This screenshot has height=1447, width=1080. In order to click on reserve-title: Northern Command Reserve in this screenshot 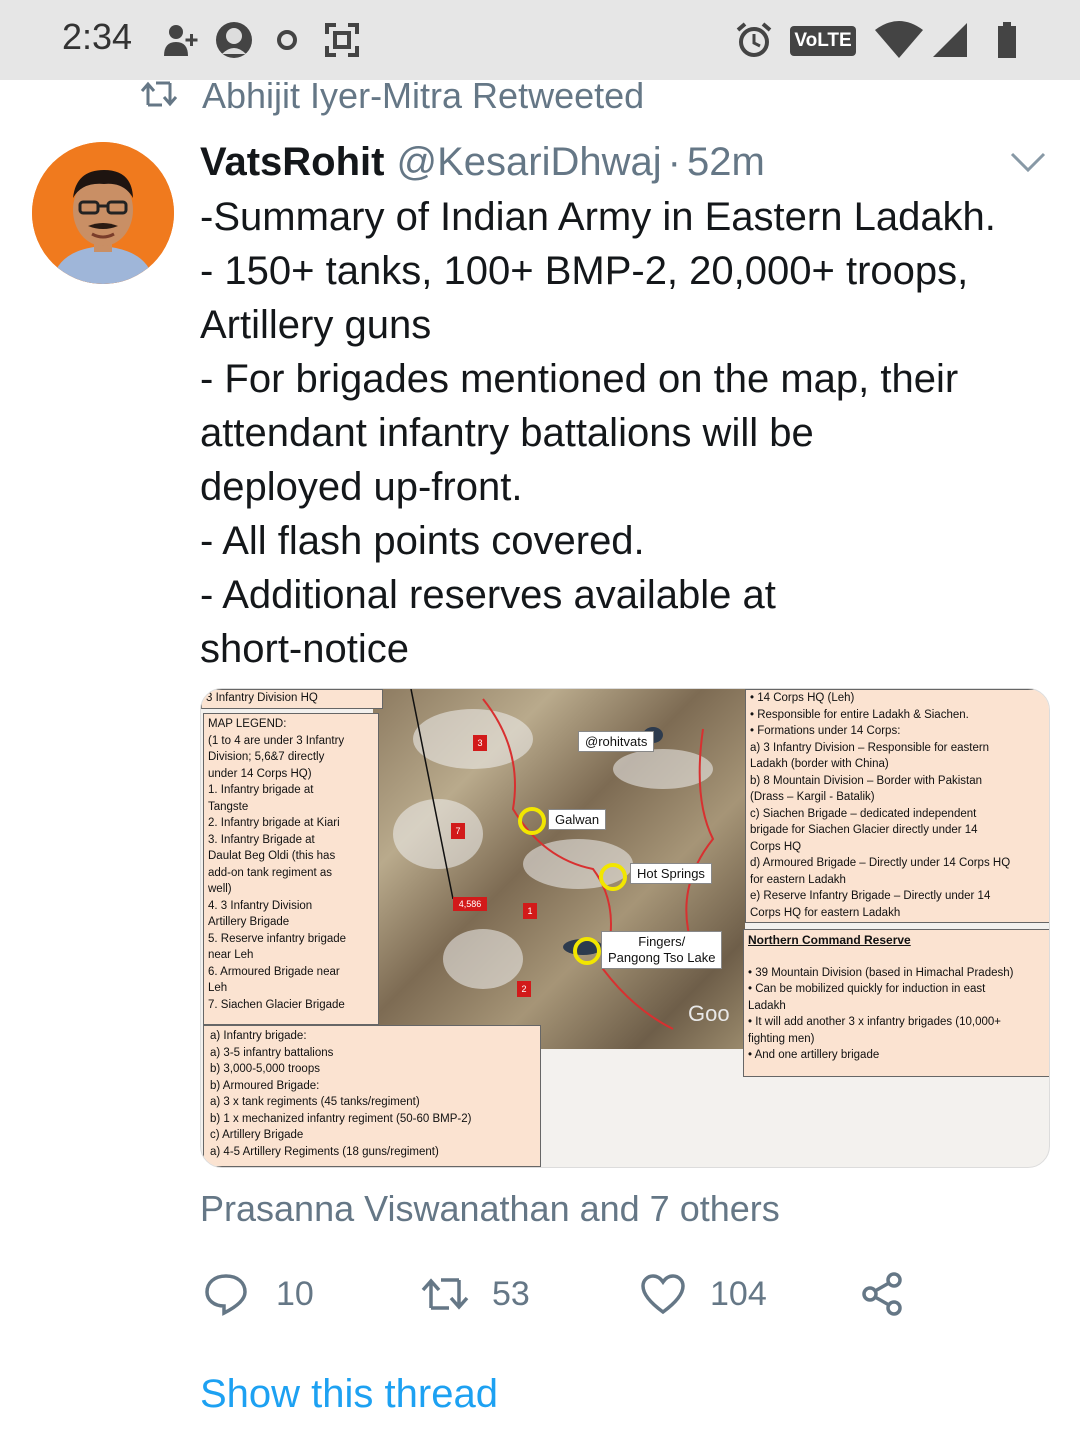, I will do `click(829, 940)`.